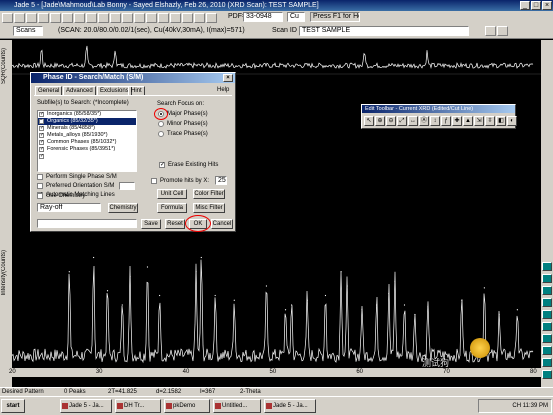 This screenshot has height=415, width=553. What do you see at coordinates (28, 31) in the screenshot?
I see `file-type-select: Scans` at bounding box center [28, 31].